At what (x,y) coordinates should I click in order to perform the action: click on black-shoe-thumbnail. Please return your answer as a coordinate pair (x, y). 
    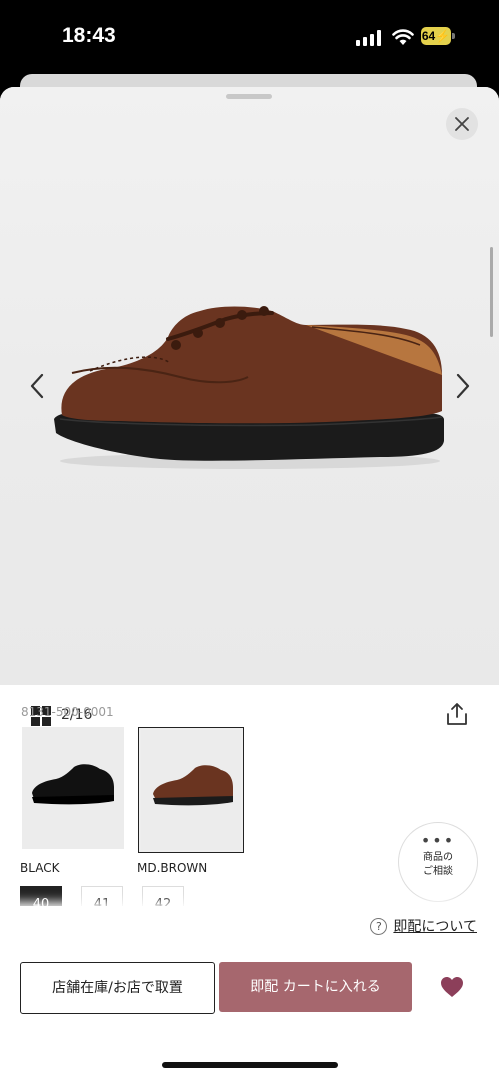
    Looking at the image, I should click on (73, 788).